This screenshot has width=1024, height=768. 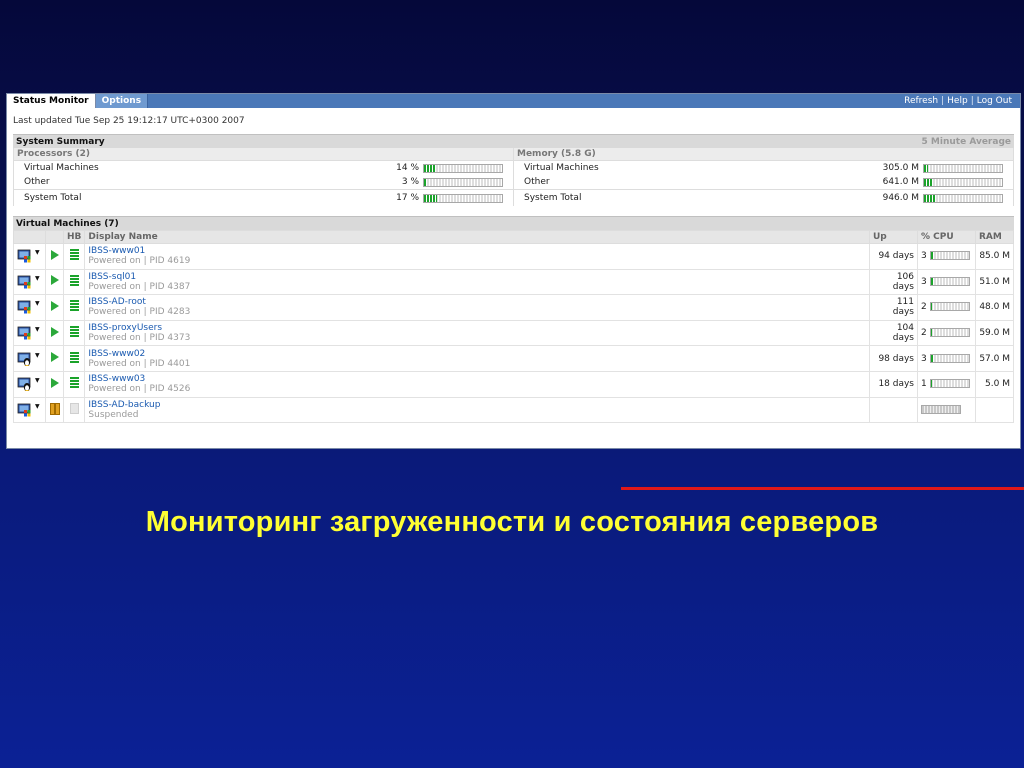 What do you see at coordinates (113, 414) in the screenshot?
I see `vm-status-text: Suspended` at bounding box center [113, 414].